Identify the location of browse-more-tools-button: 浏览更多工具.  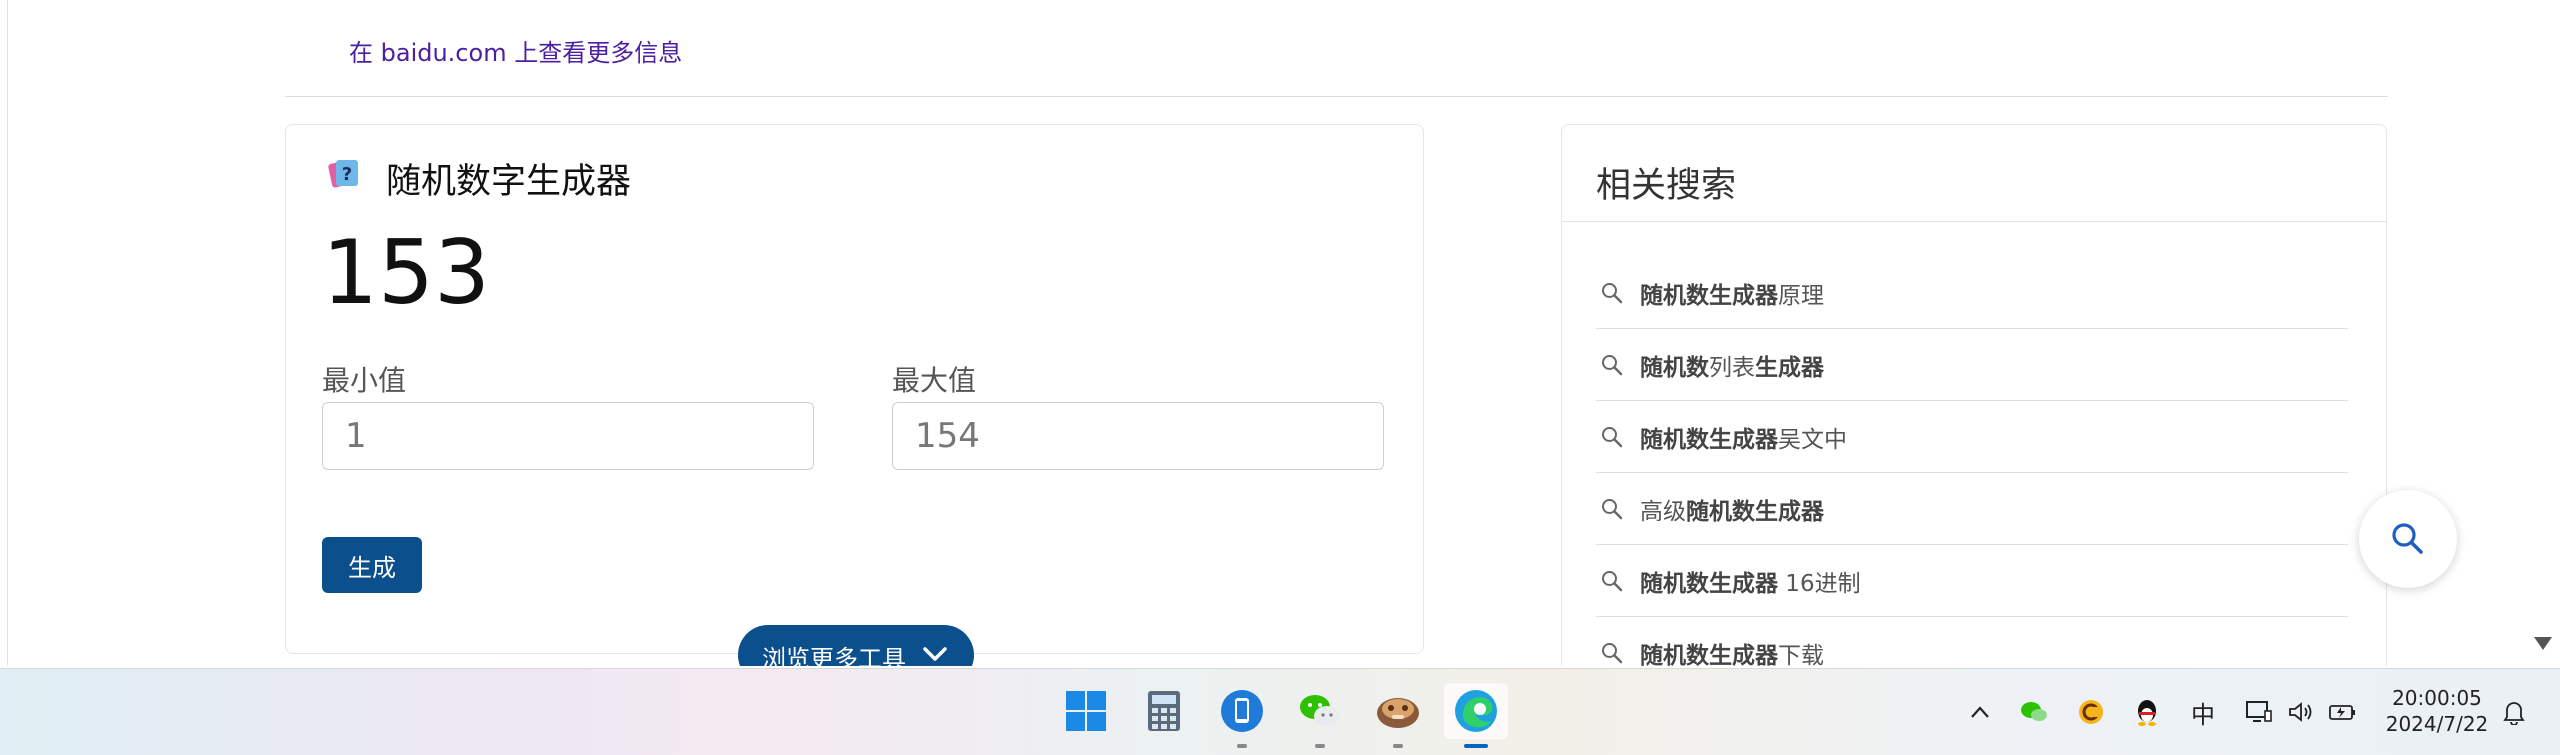
(856, 645).